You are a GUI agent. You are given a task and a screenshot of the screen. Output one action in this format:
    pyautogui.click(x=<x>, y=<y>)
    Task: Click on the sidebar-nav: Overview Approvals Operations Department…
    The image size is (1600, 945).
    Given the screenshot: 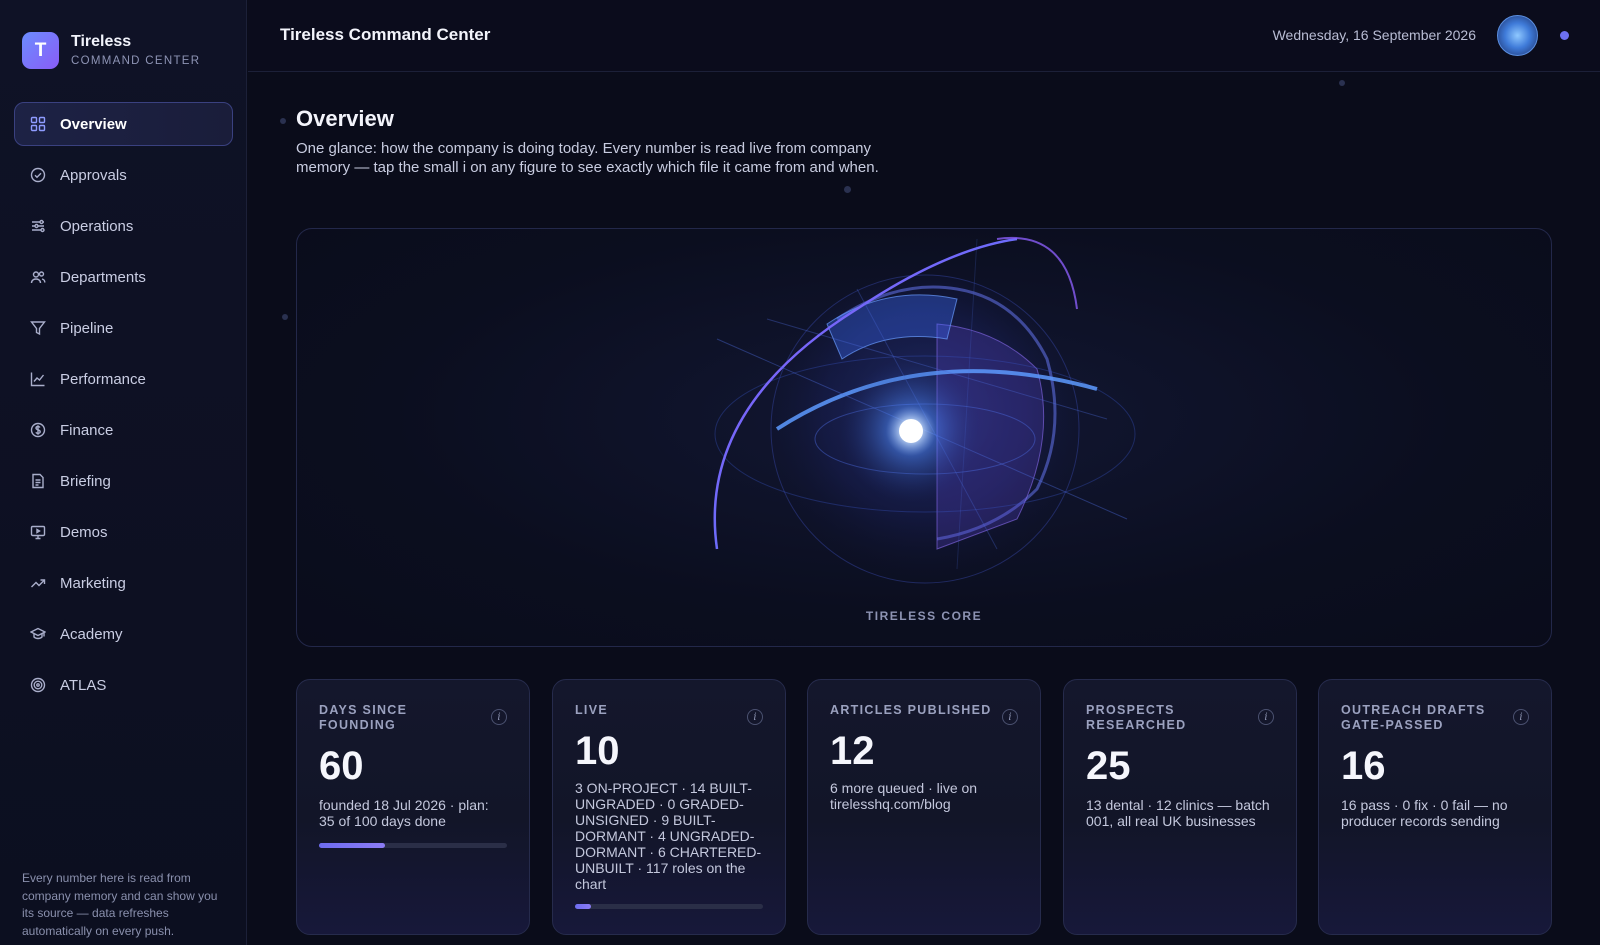 What is the action you would take?
    pyautogui.click(x=123, y=408)
    